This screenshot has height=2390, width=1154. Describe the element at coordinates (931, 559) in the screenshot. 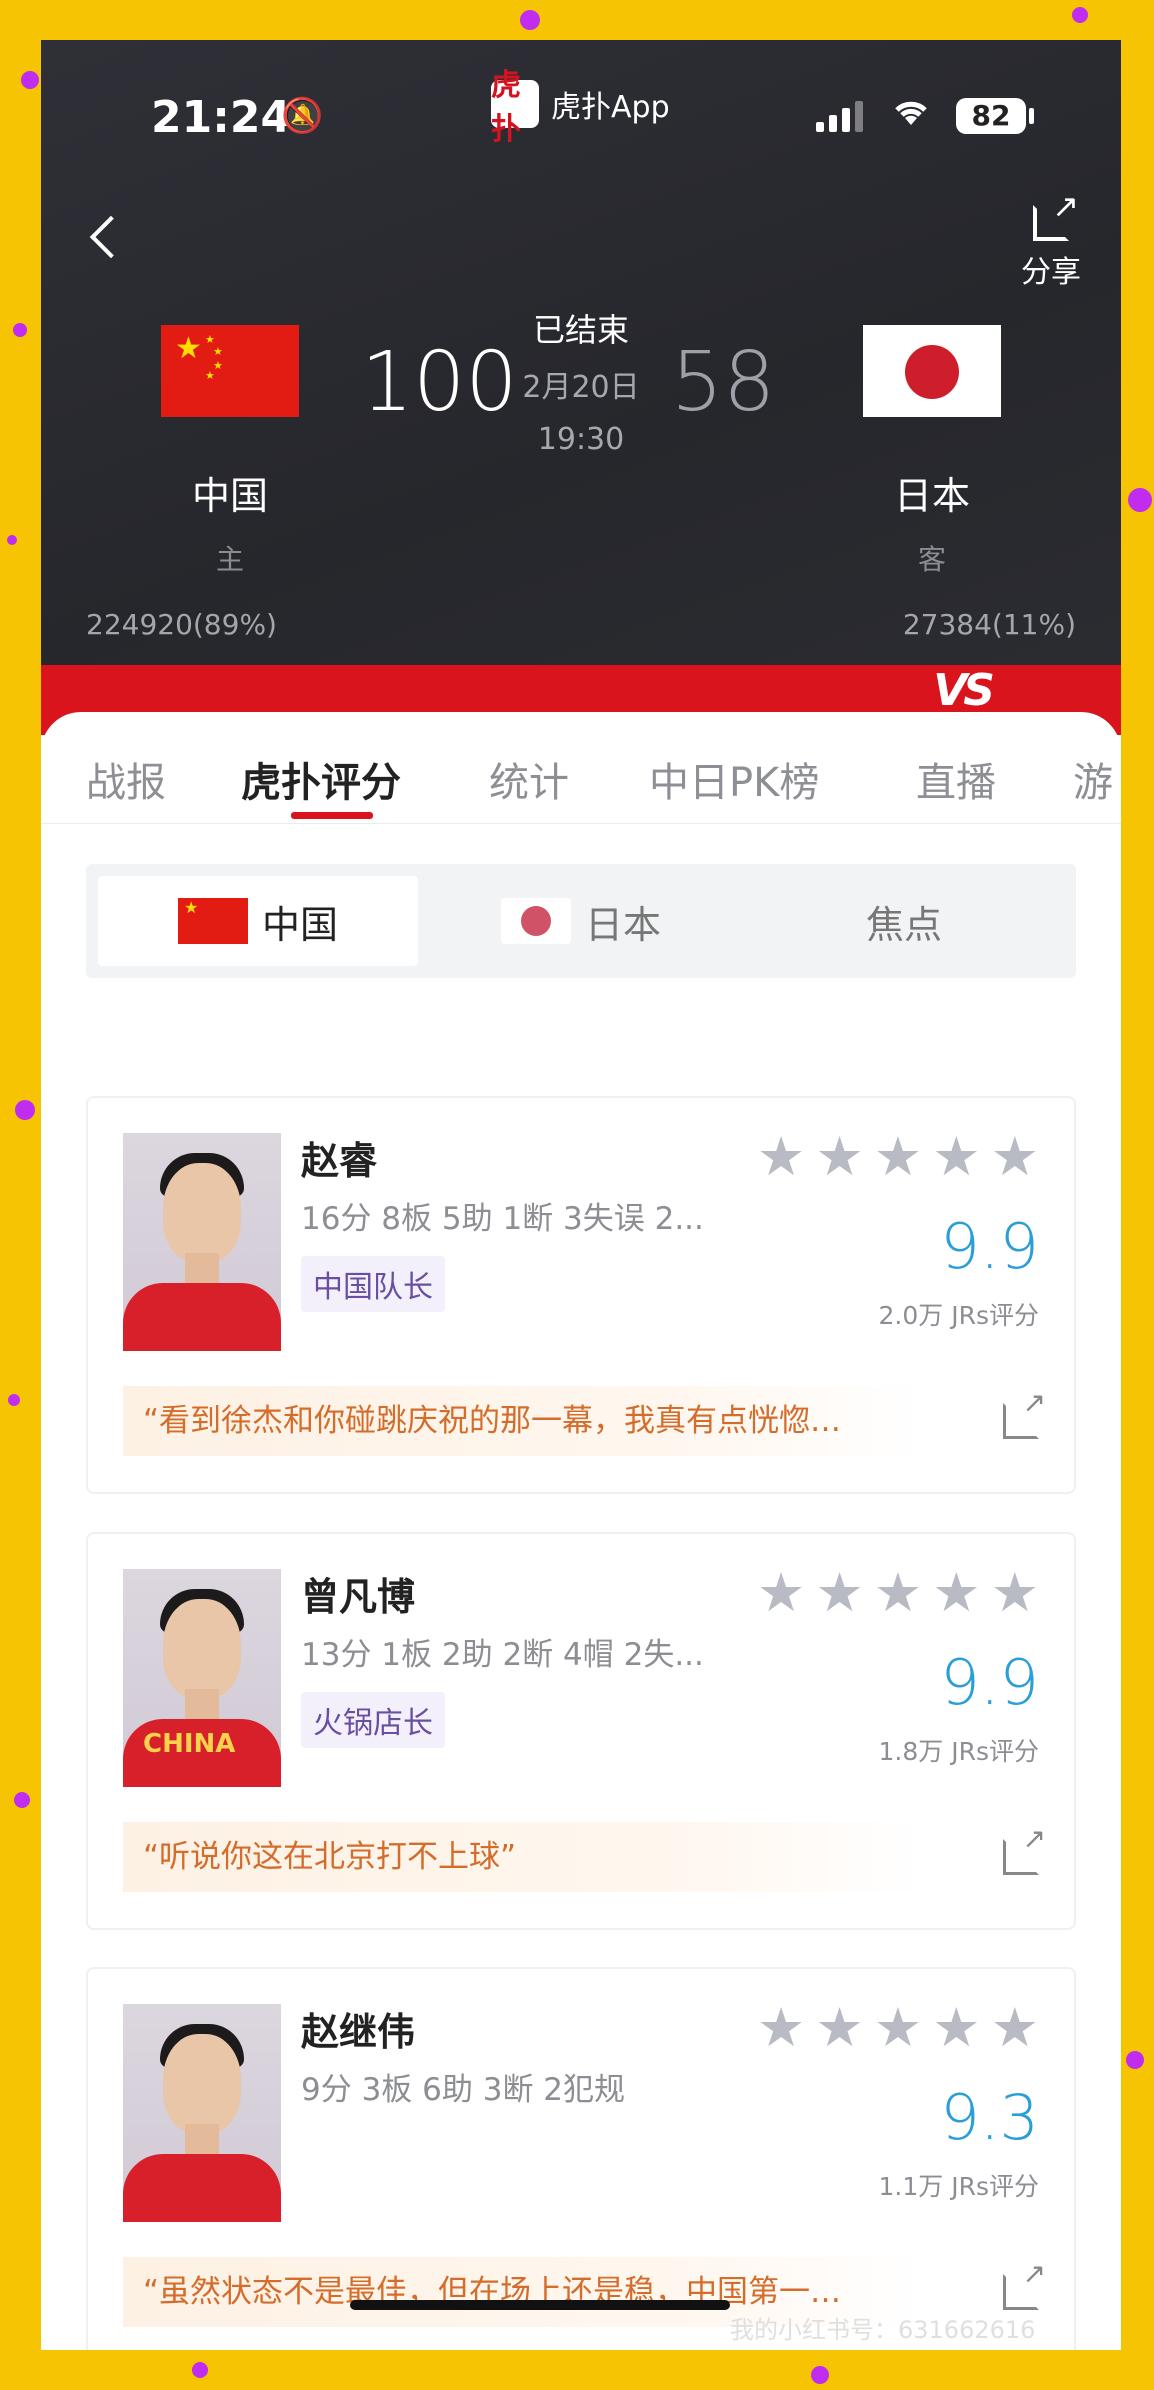

I see `away-role-label: 客` at that location.